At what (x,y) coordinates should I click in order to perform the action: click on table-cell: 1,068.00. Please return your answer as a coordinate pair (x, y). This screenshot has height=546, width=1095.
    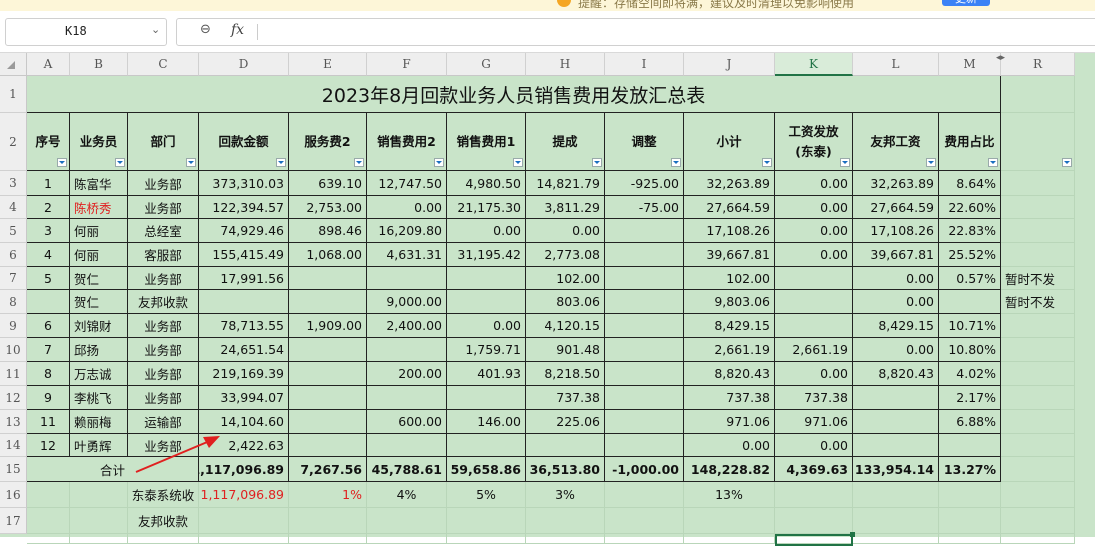
    Looking at the image, I should click on (328, 255).